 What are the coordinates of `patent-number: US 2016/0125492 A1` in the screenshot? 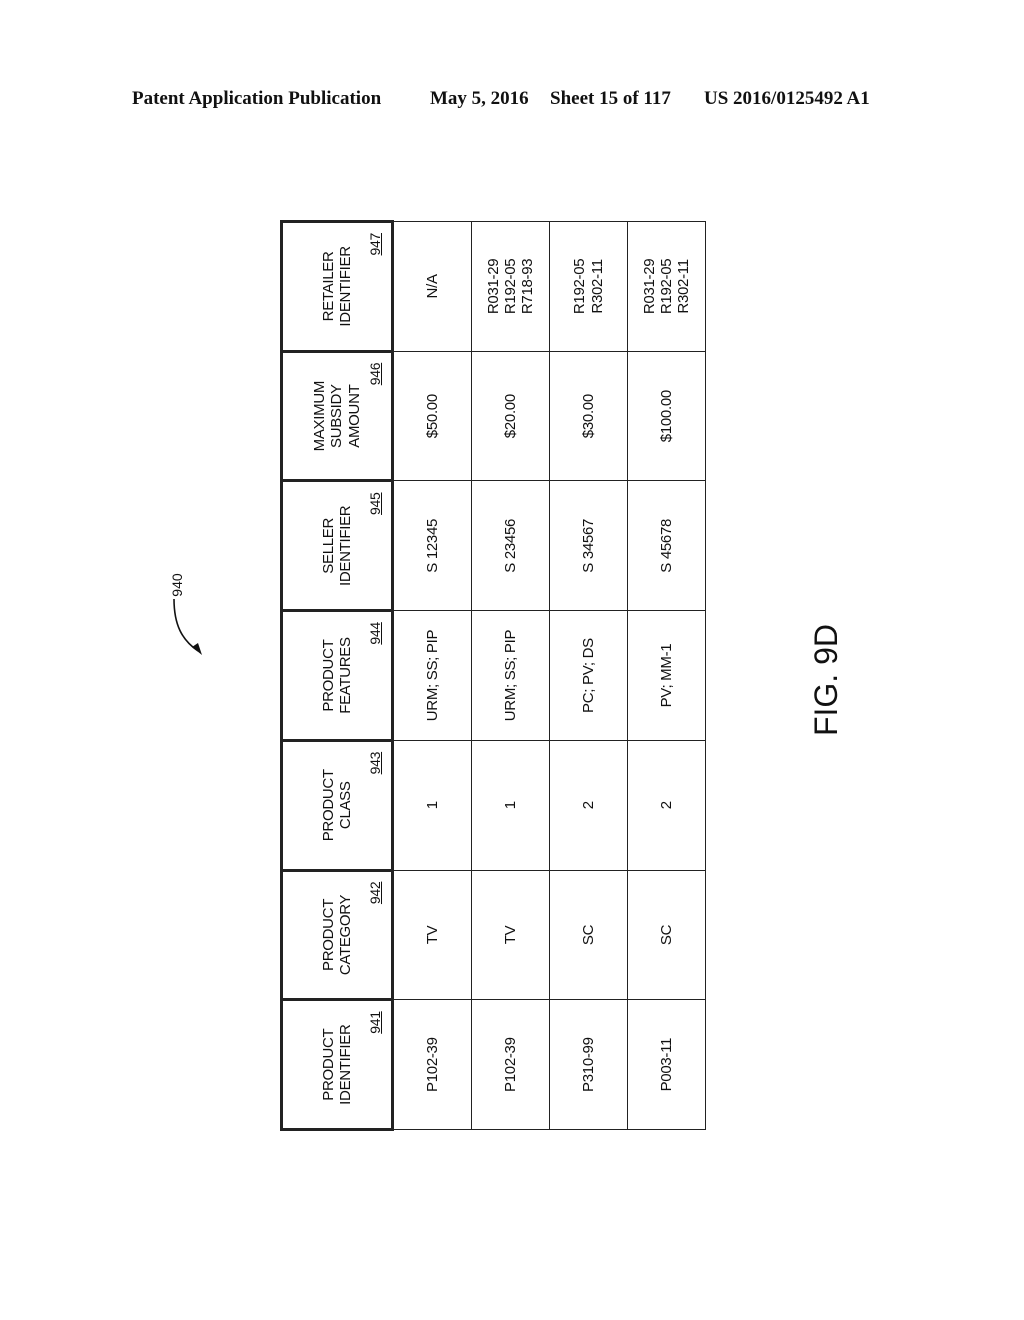 It's located at (787, 98).